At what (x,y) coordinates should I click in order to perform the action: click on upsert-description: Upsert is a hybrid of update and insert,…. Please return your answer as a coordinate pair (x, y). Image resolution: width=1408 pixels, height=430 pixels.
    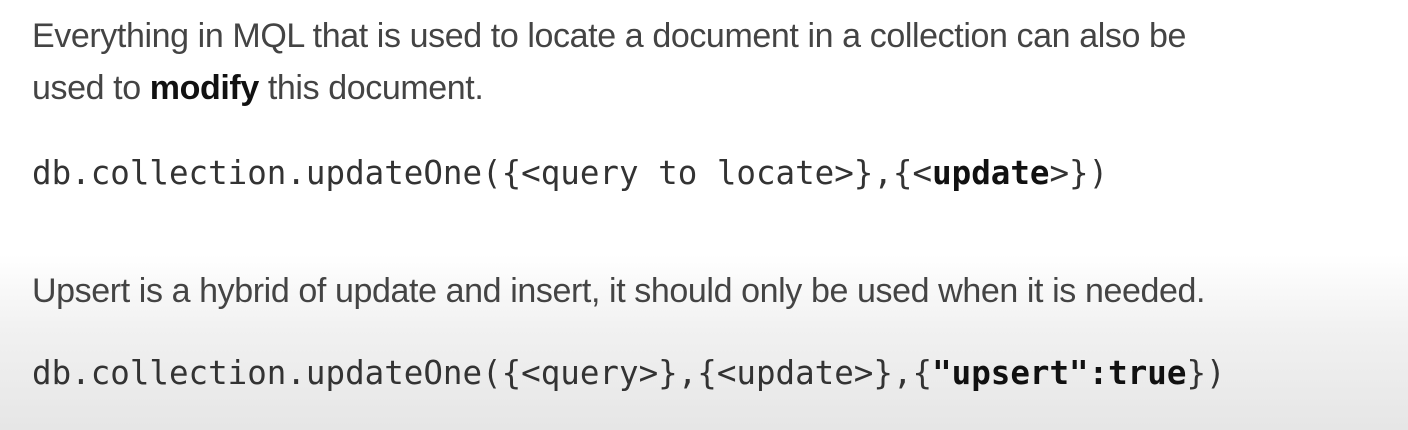
    Looking at the image, I should click on (619, 291).